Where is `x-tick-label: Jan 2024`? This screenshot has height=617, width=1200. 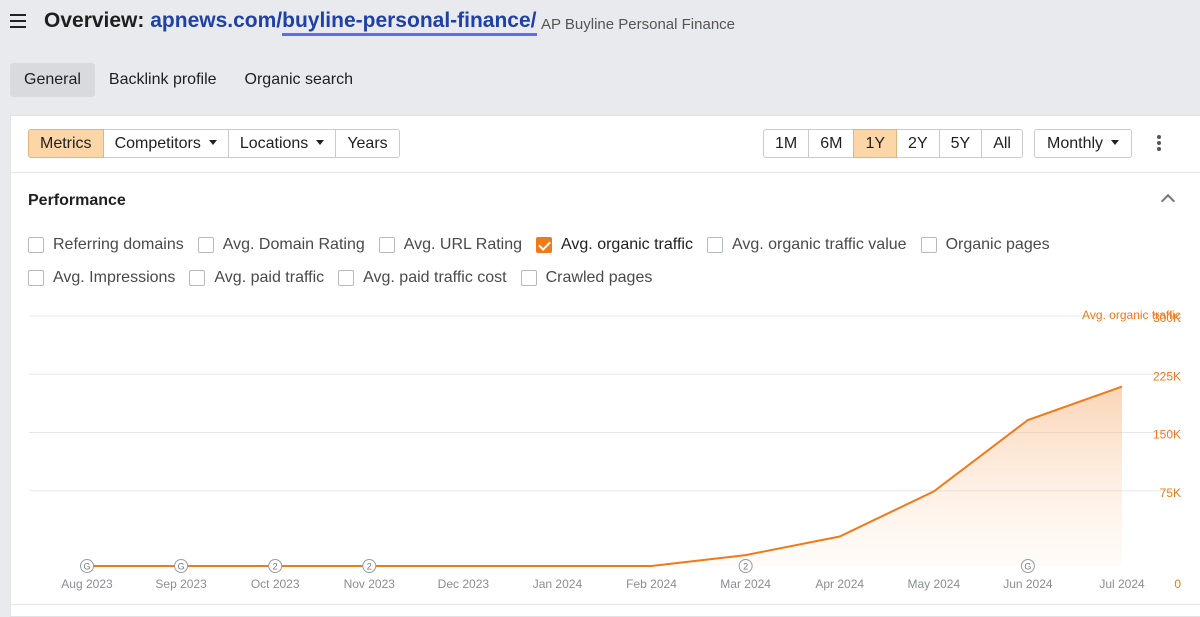 x-tick-label: Jan 2024 is located at coordinates (558, 584).